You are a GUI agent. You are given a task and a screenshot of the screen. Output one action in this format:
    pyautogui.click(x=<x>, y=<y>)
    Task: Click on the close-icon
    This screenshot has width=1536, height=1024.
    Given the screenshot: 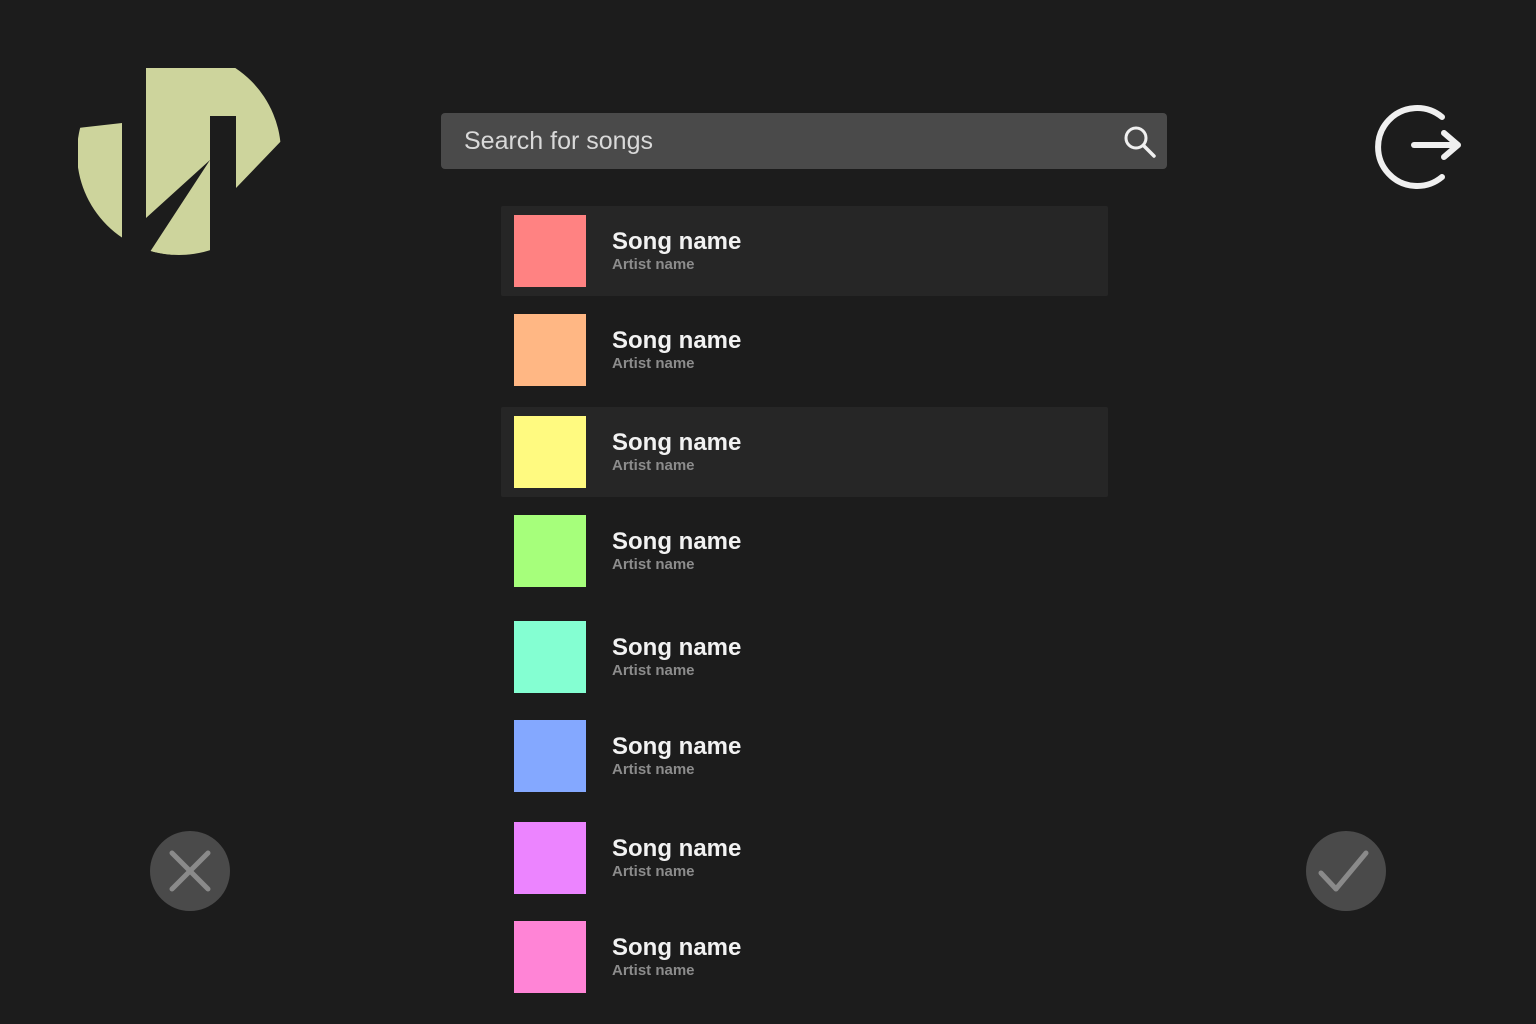 What is the action you would take?
    pyautogui.click(x=190, y=871)
    